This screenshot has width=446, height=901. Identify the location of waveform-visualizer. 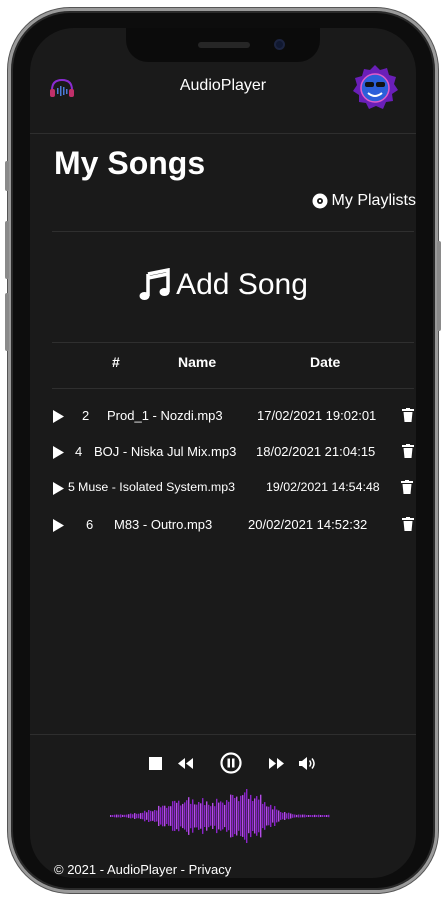
(220, 816).